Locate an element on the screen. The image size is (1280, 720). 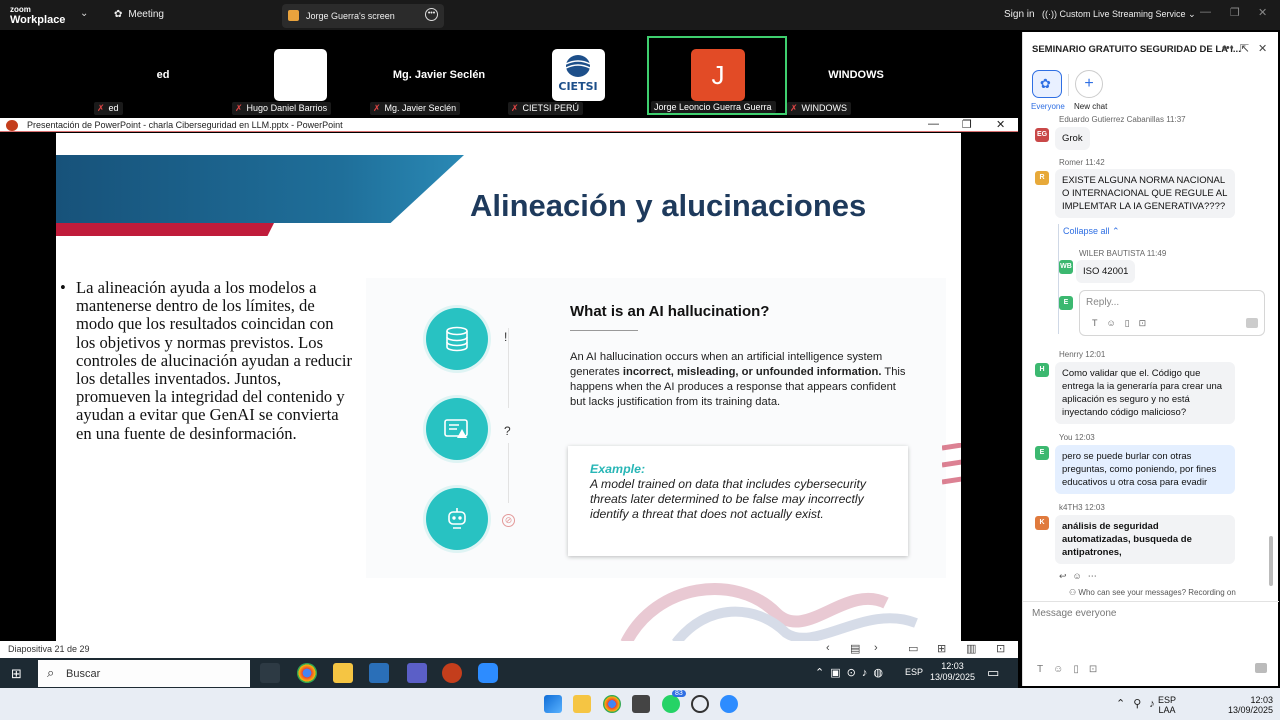
slide-counter: Diapositiva 21 de 29 is located at coordinates (49, 649).